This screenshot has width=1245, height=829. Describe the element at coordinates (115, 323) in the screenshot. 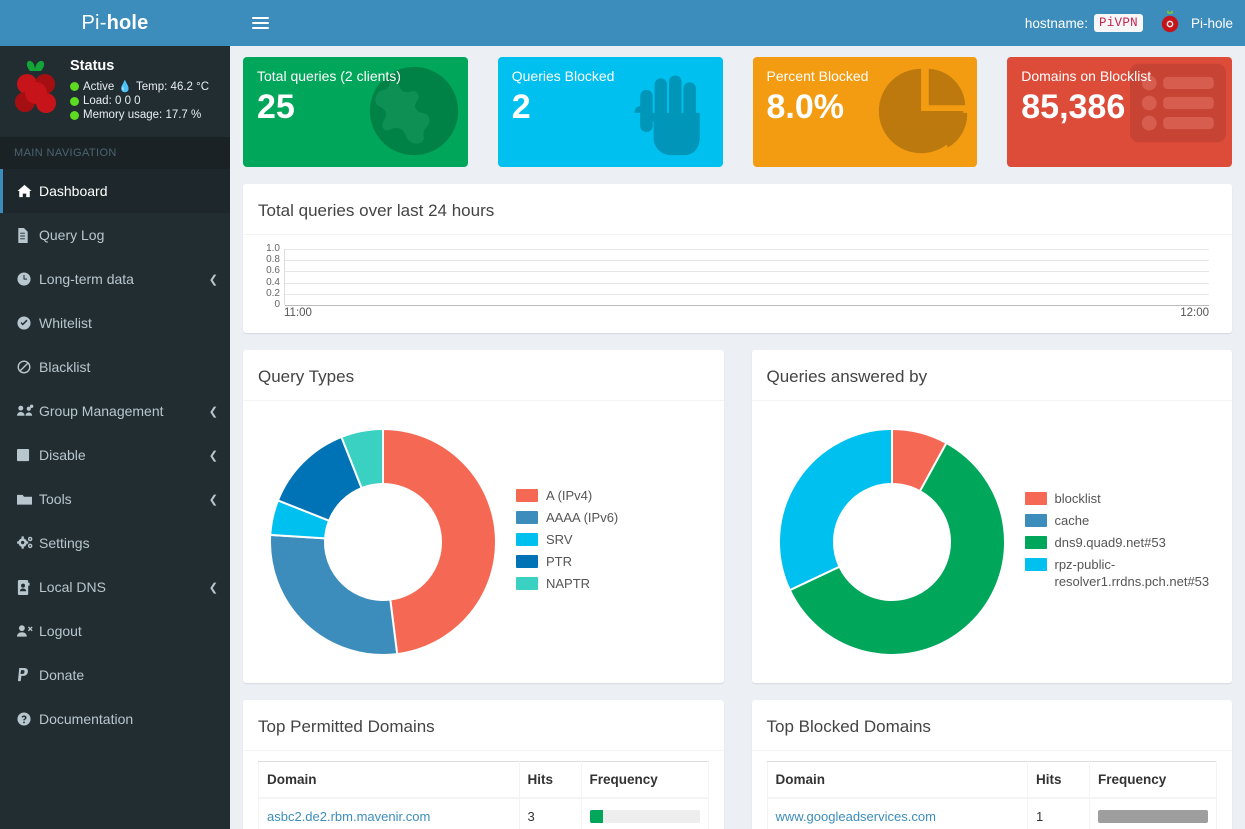

I see `sidebar-item-whitelist: Whitelist` at that location.